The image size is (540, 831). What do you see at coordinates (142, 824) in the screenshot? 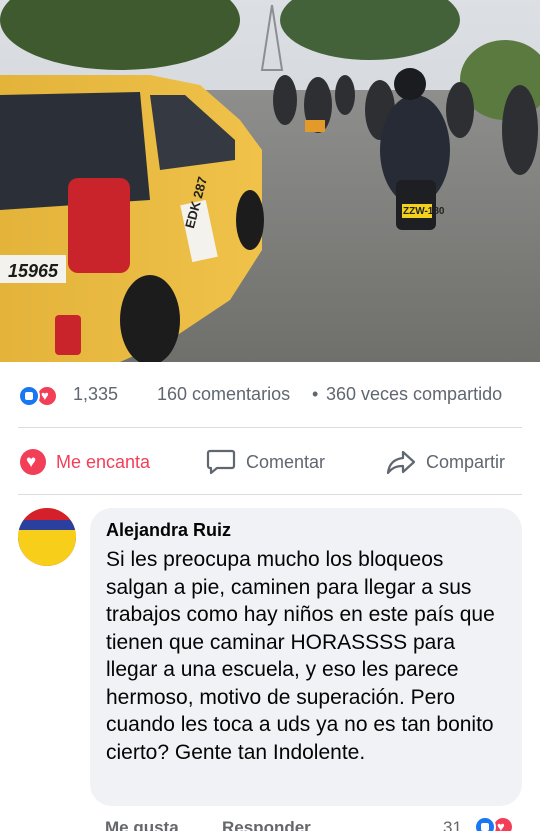
I see `comment-like-link: Me gusta` at bounding box center [142, 824].